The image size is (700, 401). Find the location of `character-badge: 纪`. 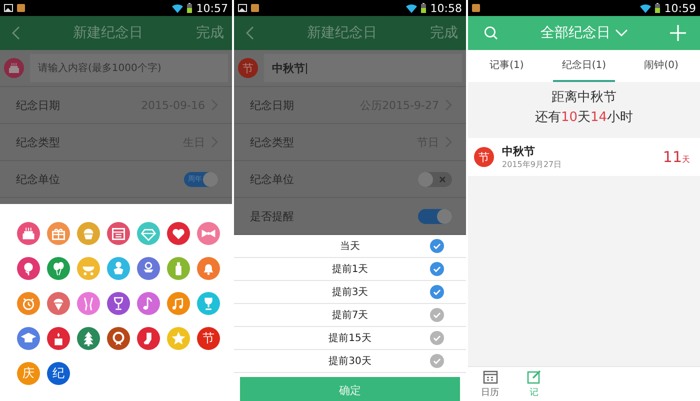

character-badge: 纪 is located at coordinates (58, 373).